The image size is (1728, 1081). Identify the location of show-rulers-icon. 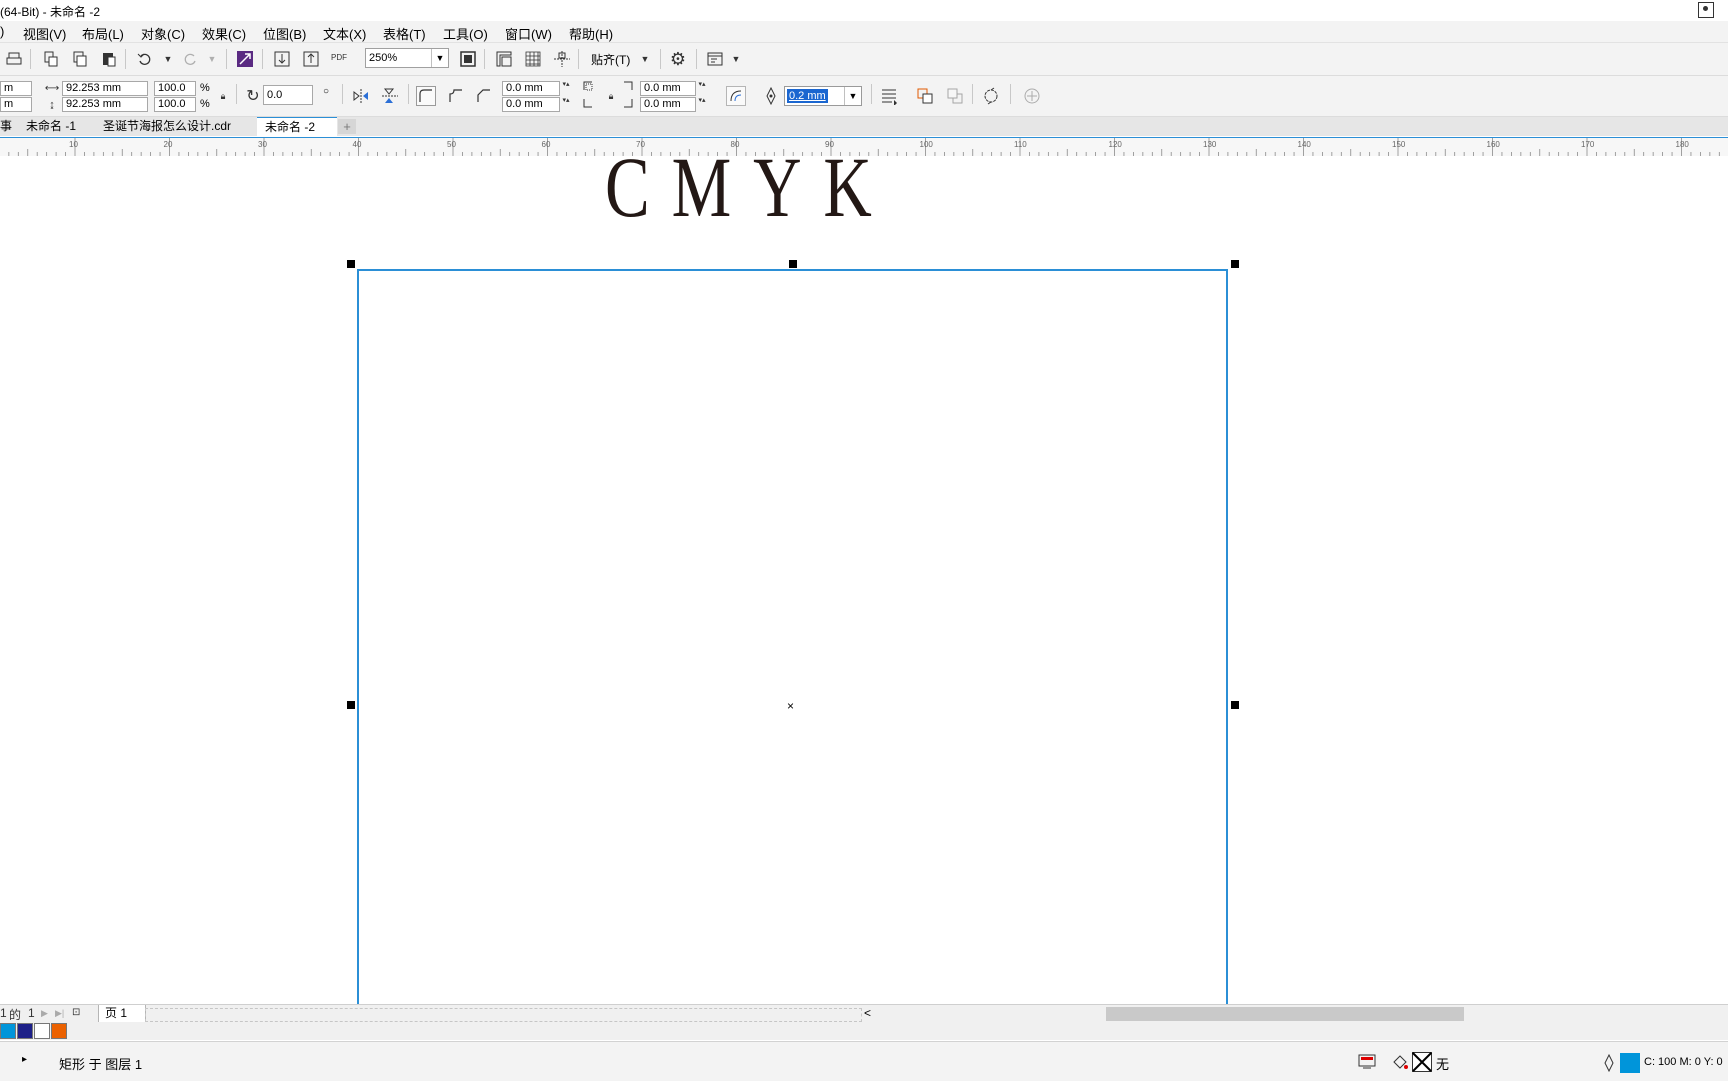
(504, 59).